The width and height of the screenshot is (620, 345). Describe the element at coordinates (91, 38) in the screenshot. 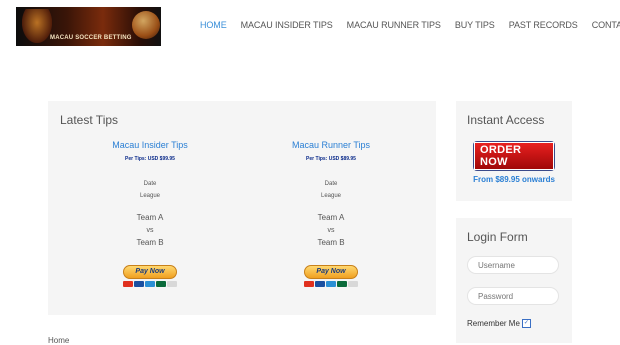

I see `logo-text: MACAU SOCCER BETTING` at that location.